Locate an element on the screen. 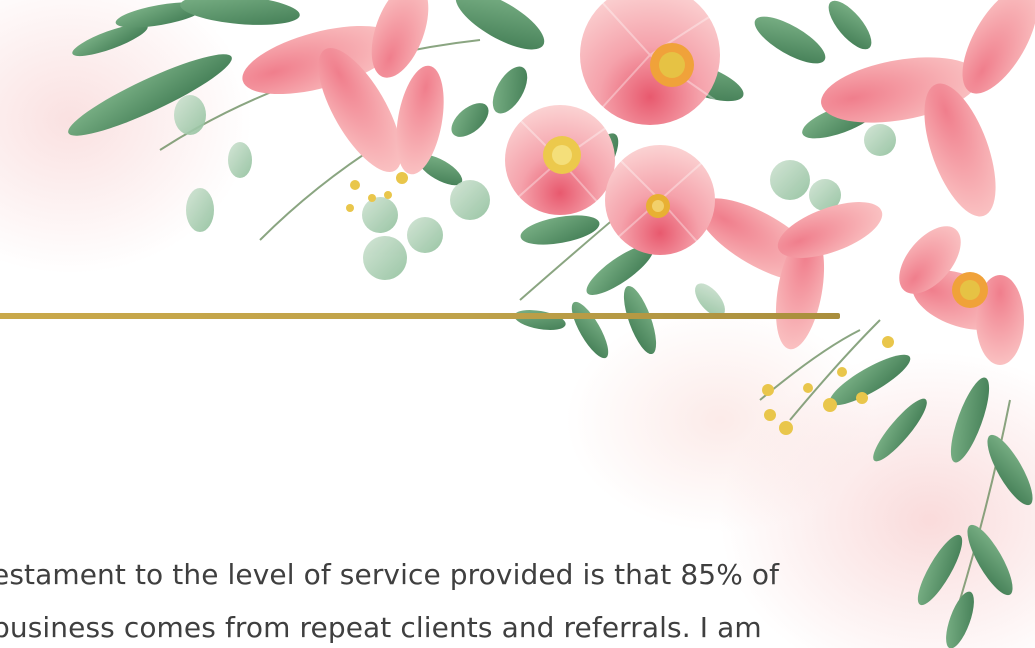  gold-divider-line is located at coordinates (420, 316).